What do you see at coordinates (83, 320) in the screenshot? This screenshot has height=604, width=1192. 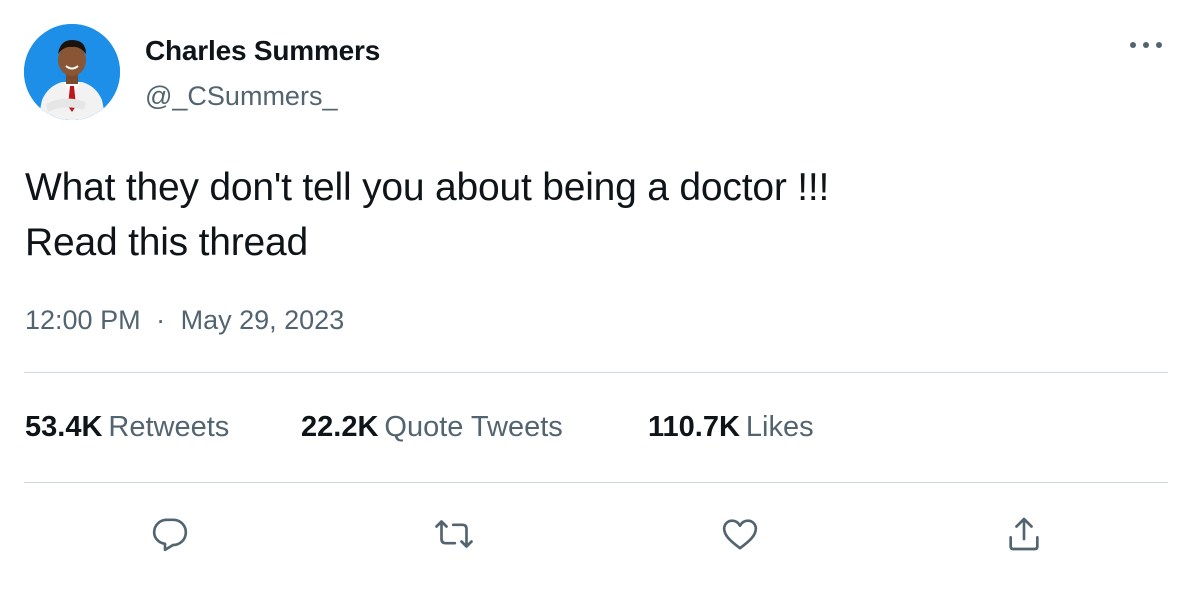 I see `tweet-time: 12:00 PM` at bounding box center [83, 320].